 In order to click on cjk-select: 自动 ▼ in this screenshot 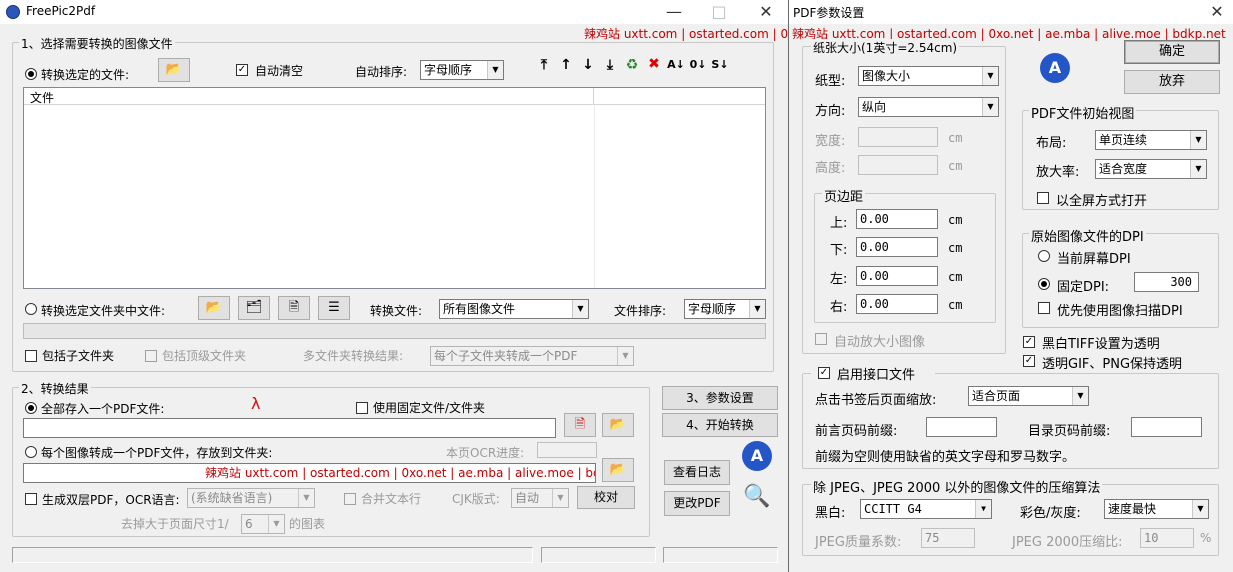, I will do `click(540, 498)`.